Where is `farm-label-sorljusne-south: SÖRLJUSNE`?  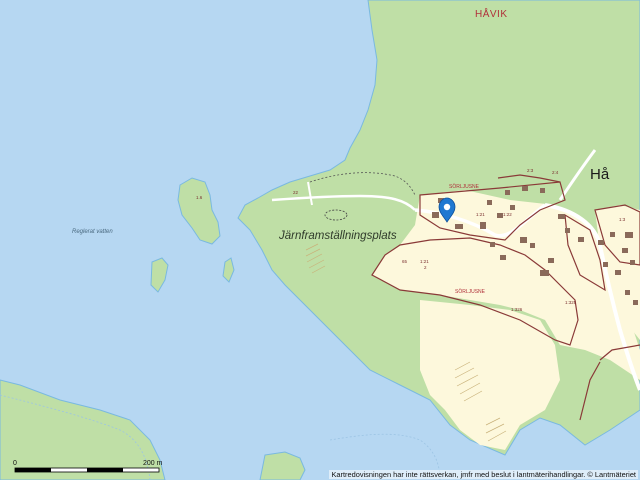 farm-label-sorljusne-south: SÖRLJUSNE is located at coordinates (470, 292).